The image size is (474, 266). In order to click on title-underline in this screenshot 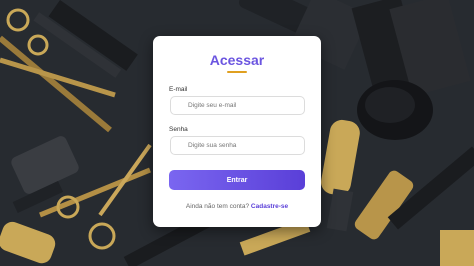, I will do `click(237, 72)`.